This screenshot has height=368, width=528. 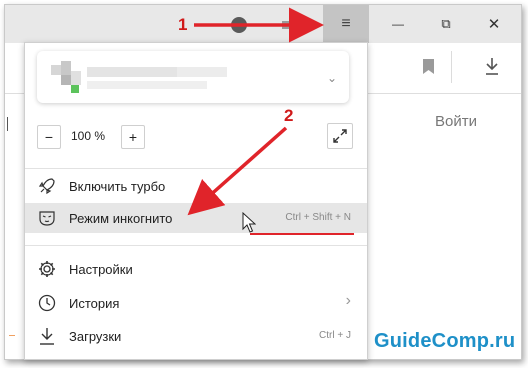 What do you see at coordinates (445, 341) in the screenshot?
I see `watermark: GuideComp.ru` at bounding box center [445, 341].